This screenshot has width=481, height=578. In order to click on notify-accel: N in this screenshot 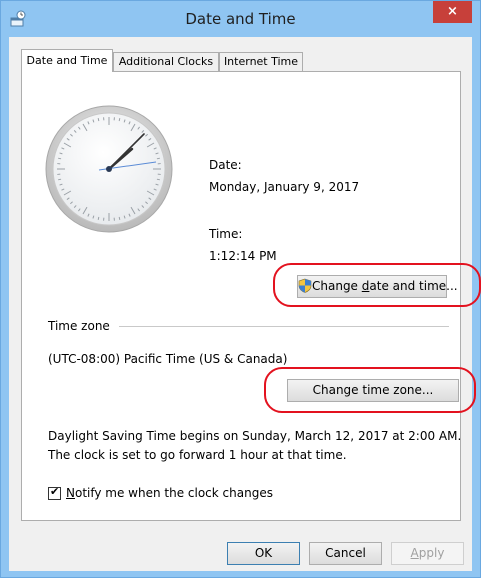, I will do `click(70, 493)`.